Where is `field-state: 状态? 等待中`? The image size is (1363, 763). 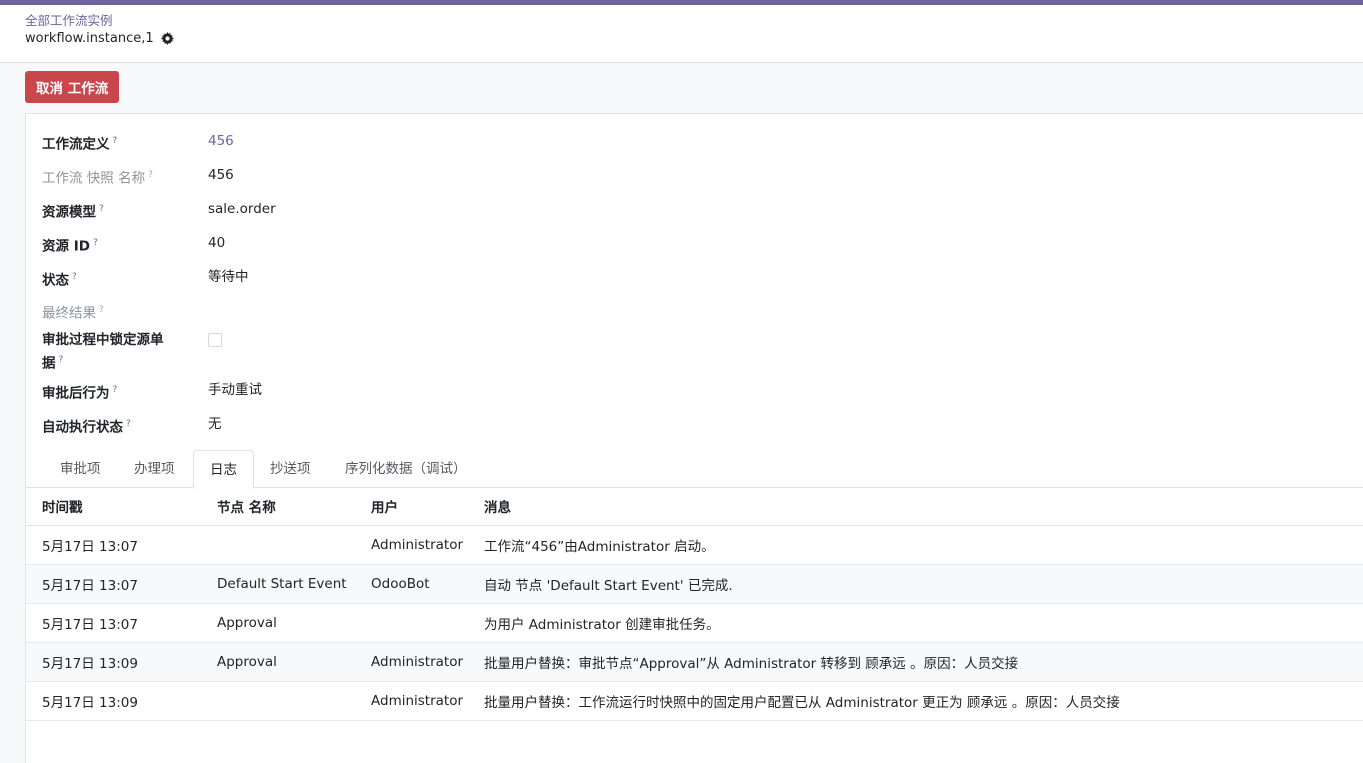 field-state: 状态? 等待中 is located at coordinates (145, 279).